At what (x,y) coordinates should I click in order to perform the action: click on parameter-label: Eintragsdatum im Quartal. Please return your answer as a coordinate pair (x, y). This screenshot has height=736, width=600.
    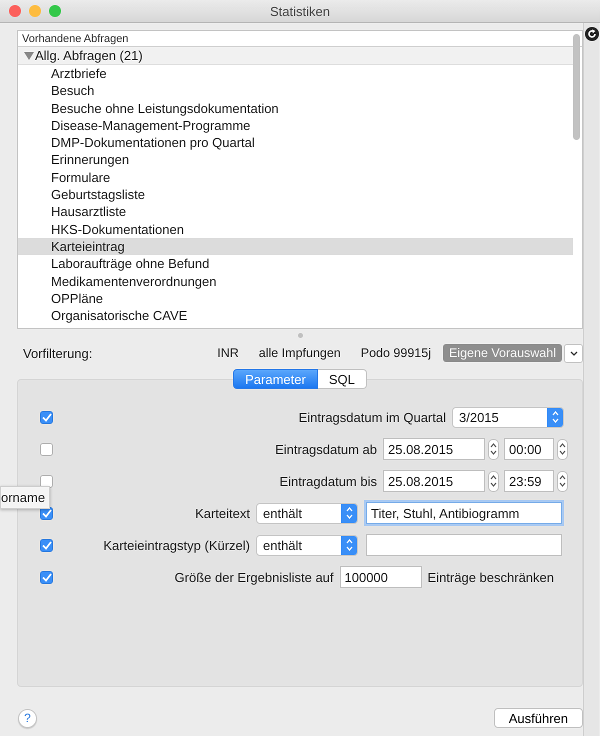
    Looking at the image, I should click on (372, 417).